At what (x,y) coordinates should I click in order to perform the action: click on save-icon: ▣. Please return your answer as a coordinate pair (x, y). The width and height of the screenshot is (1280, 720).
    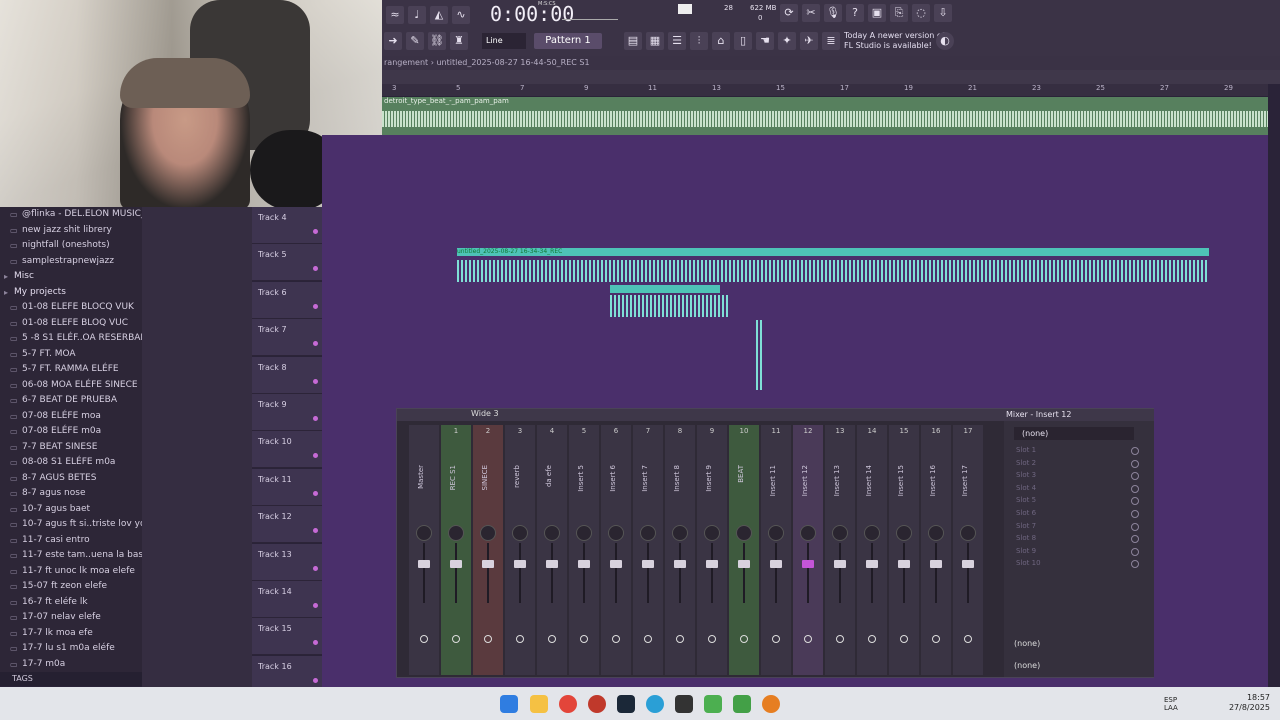
    Looking at the image, I should click on (877, 13).